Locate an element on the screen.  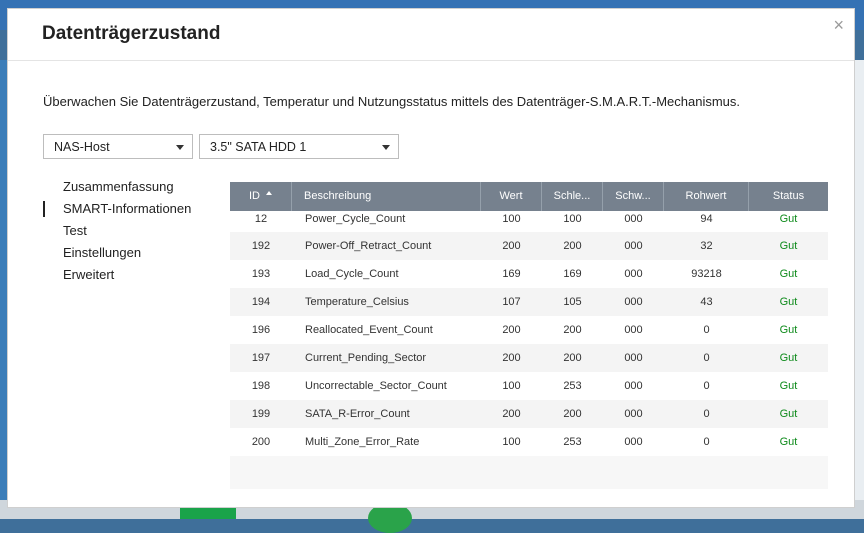
sort-ascending-icon is located at coordinates (269, 193).